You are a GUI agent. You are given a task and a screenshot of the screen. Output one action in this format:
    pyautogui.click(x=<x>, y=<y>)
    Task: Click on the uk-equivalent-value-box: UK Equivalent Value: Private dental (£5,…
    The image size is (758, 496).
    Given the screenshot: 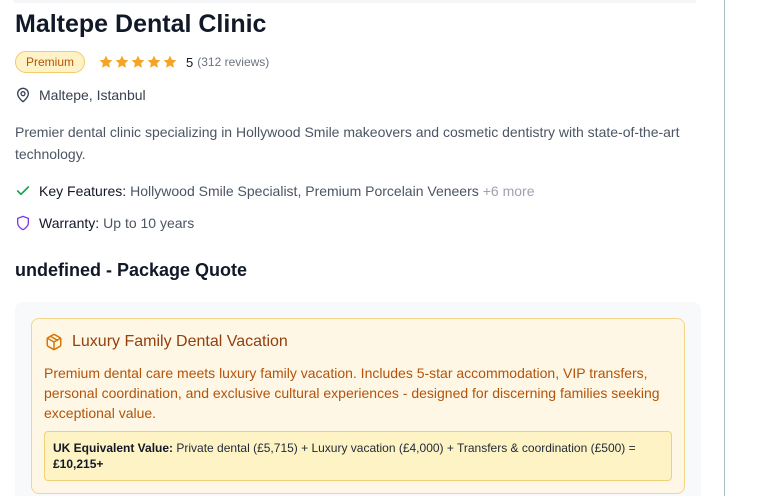 What is the action you would take?
    pyautogui.click(x=358, y=456)
    